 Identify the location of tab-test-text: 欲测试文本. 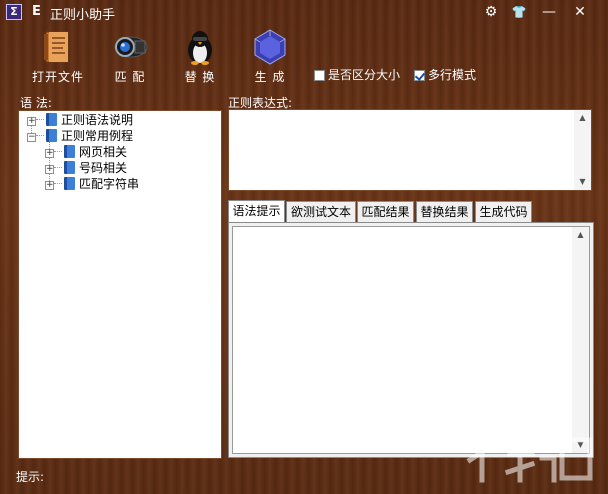
(321, 211).